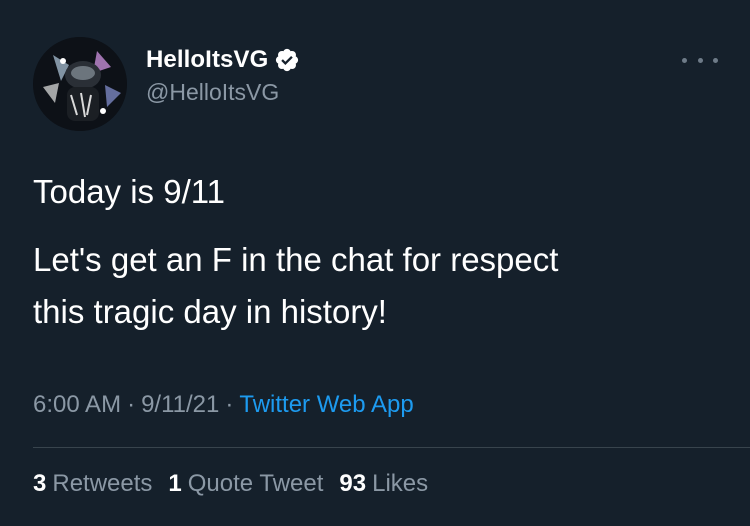 This screenshot has height=526, width=750. Describe the element at coordinates (129, 191) in the screenshot. I see `tweet-text-line: Today is 9/11` at that location.